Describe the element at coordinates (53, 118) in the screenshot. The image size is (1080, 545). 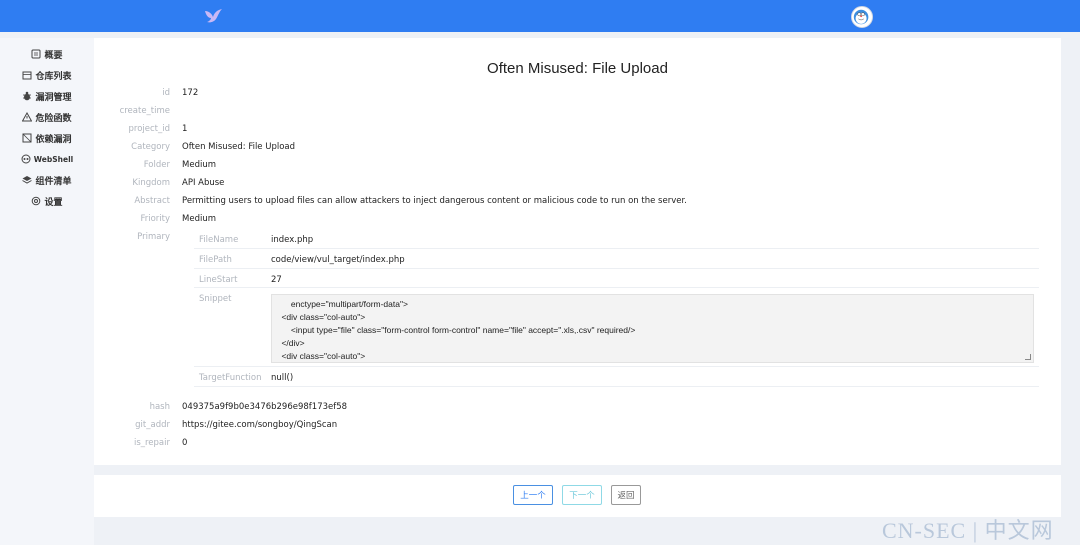
I see `sidebar-item-label: 危险函数` at that location.